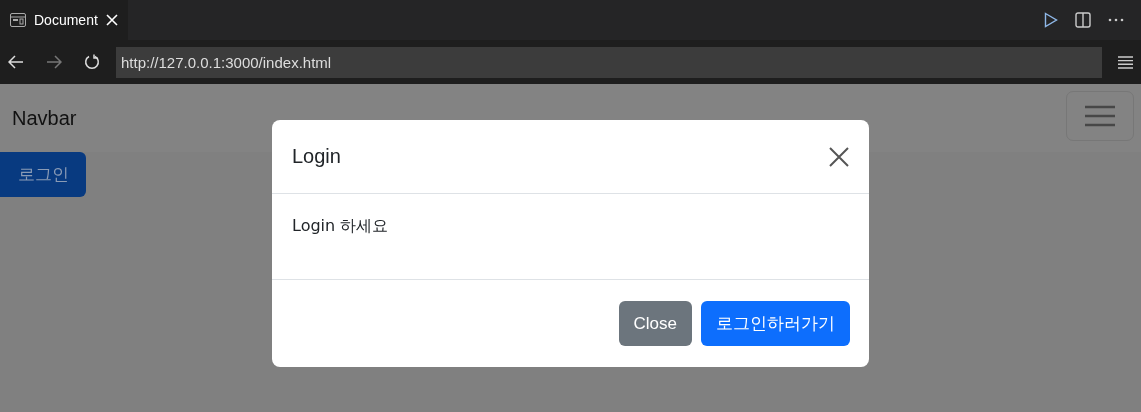  Describe the element at coordinates (839, 156) in the screenshot. I see `close-icon` at that location.